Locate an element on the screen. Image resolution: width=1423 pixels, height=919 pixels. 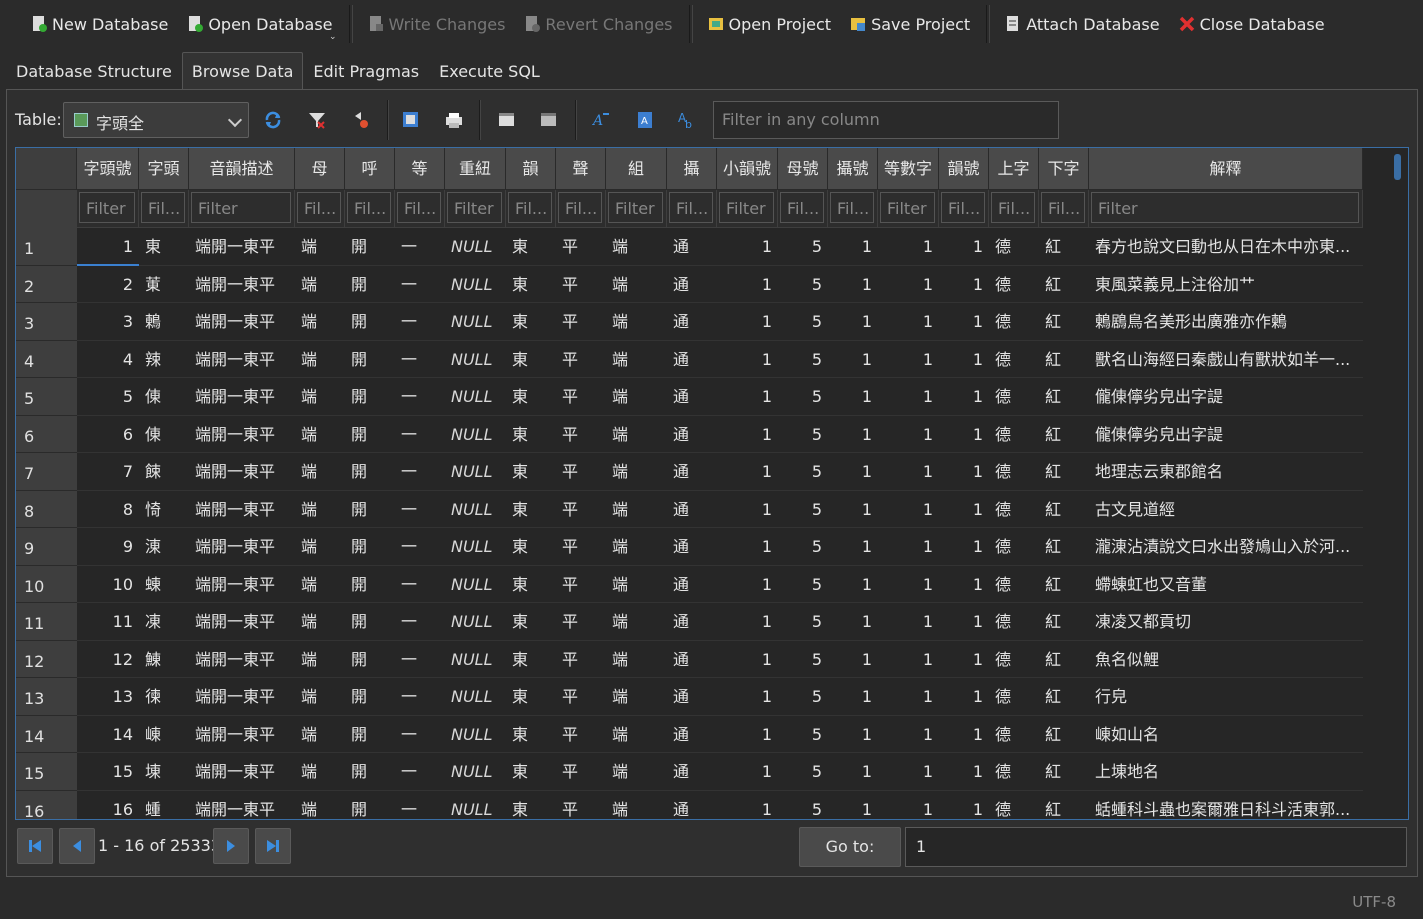
table-cell: 鶇鶋鳥名美形出廣雅亦作鶫 is located at coordinates (1226, 322).